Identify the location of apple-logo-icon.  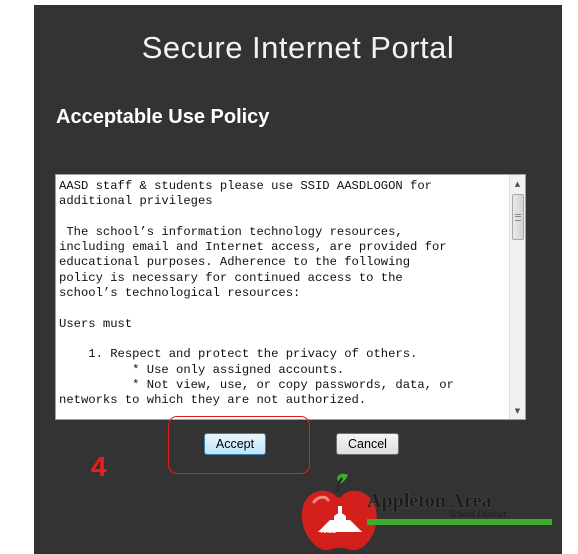
(339, 512).